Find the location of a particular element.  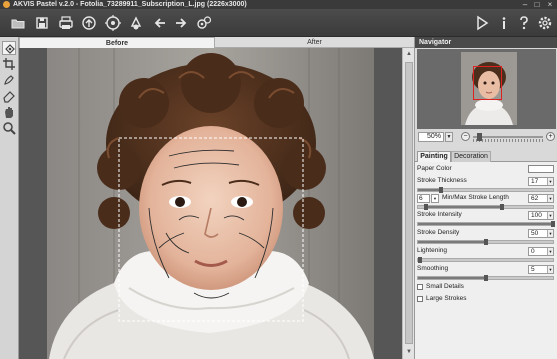

app-logo-icon is located at coordinates (6, 4).